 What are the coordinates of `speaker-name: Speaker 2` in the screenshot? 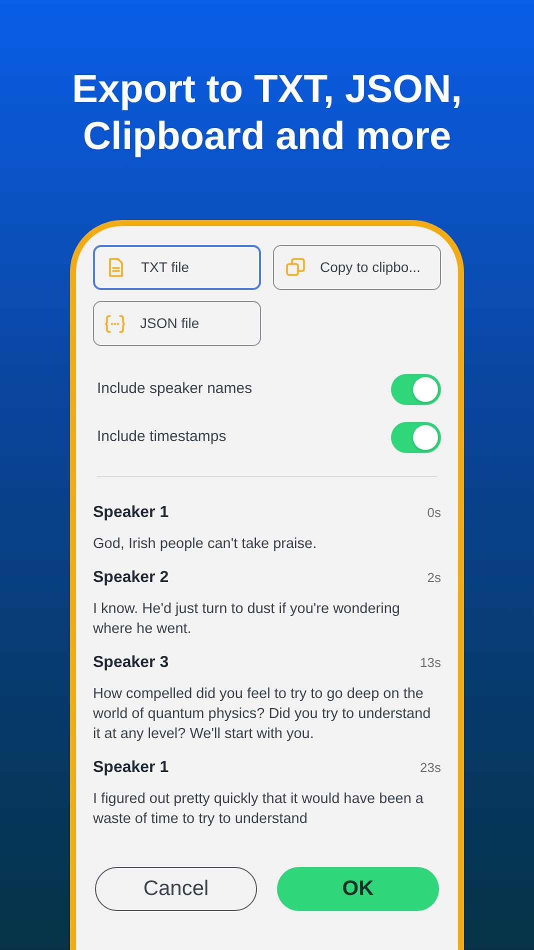 It's located at (131, 578).